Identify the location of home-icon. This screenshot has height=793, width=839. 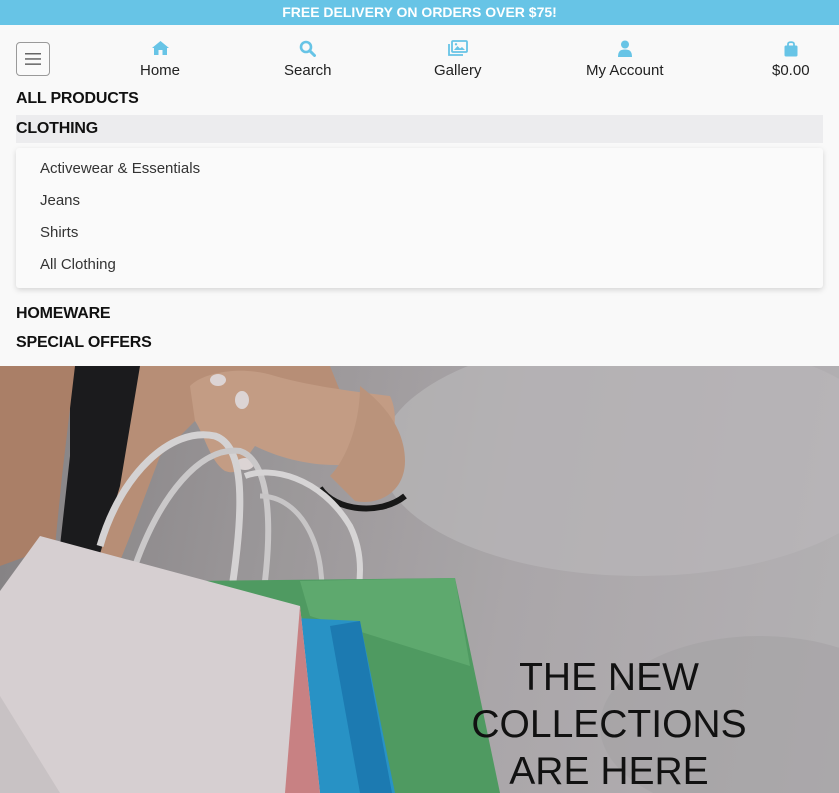
(160, 48).